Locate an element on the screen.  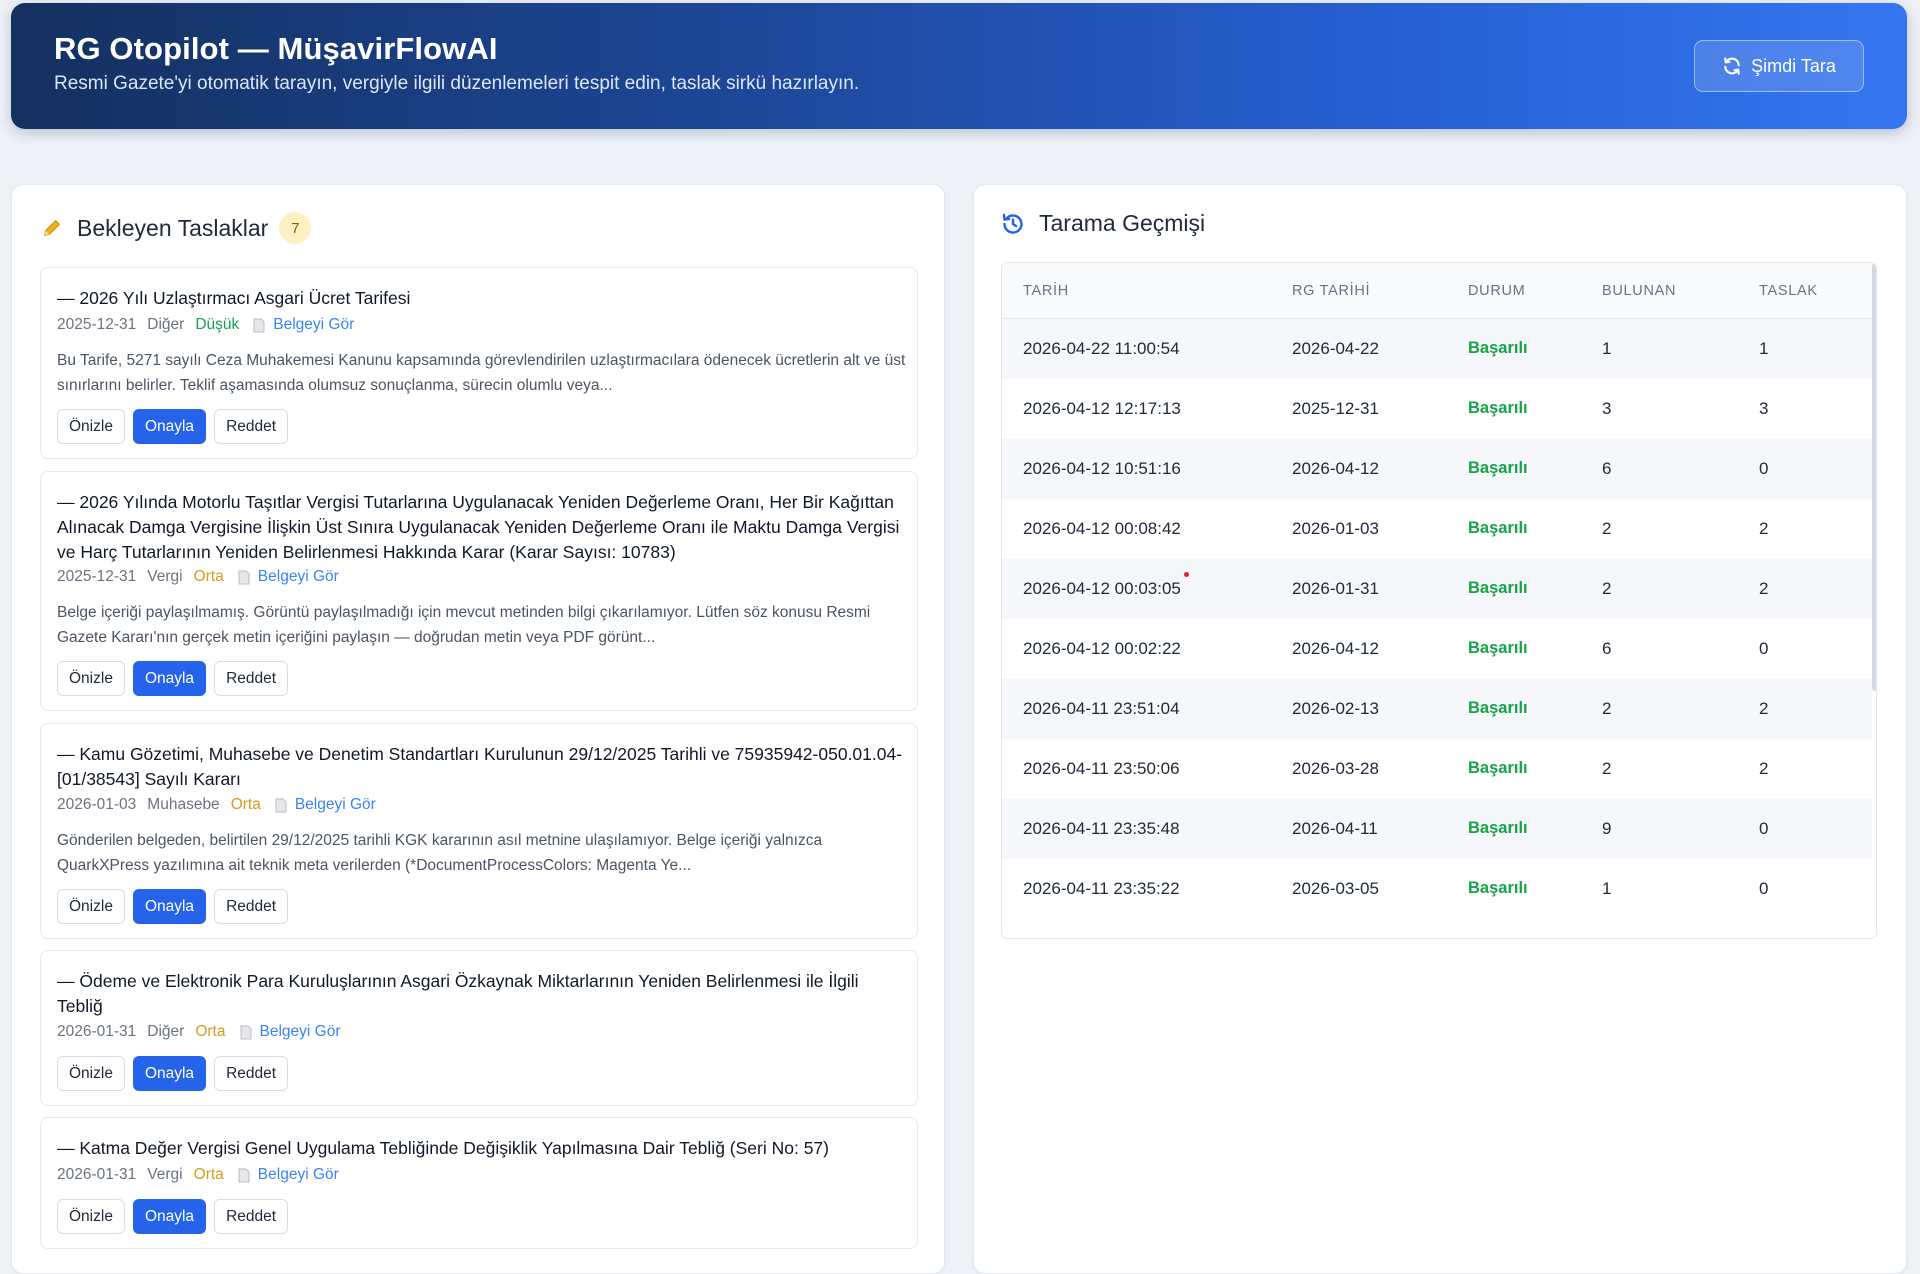
scan-history-title: Tarama Geçmişi is located at coordinates (1122, 223).